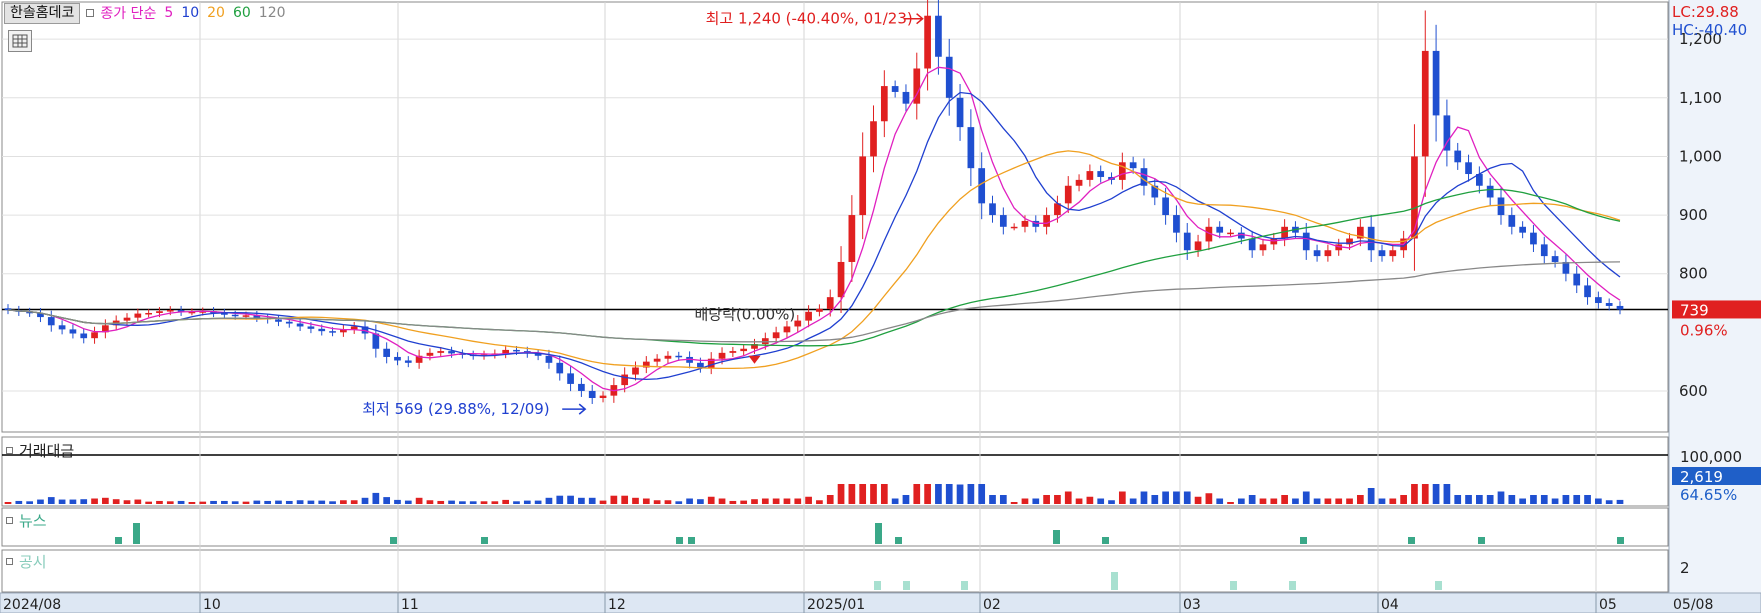 Image resolution: width=1761 pixels, height=613 pixels. Describe the element at coordinates (90, 13) in the screenshot. I see `ma-toggle-icon` at that location.